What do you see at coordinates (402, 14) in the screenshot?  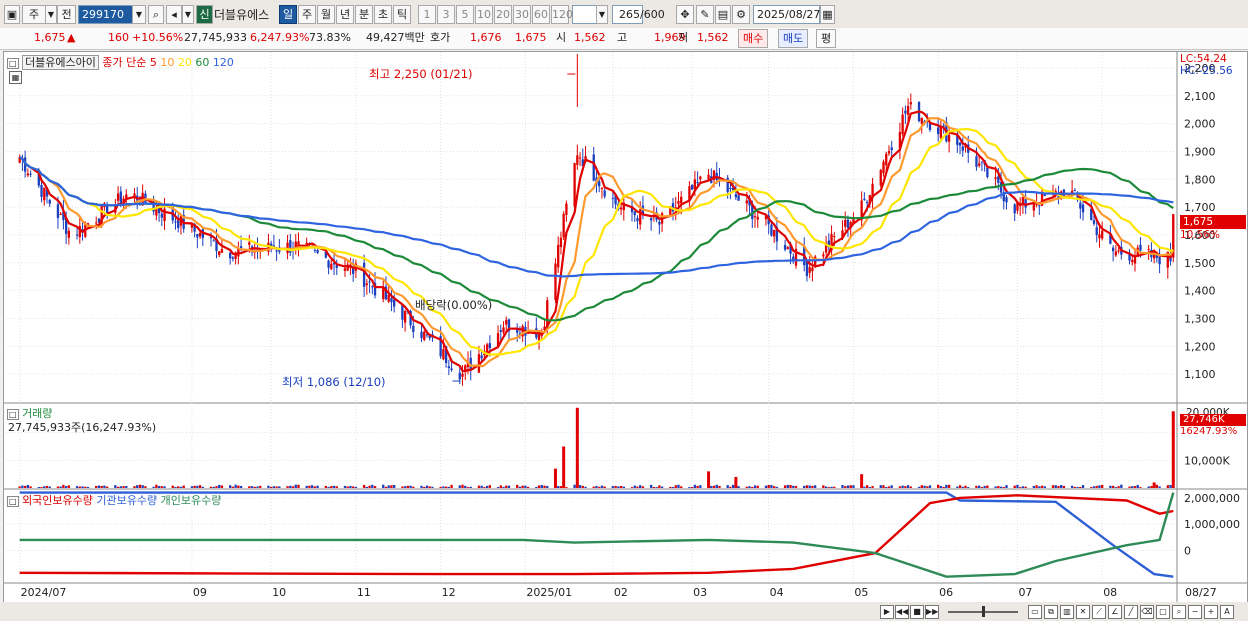 I see `tab-period-6: 틱` at bounding box center [402, 14].